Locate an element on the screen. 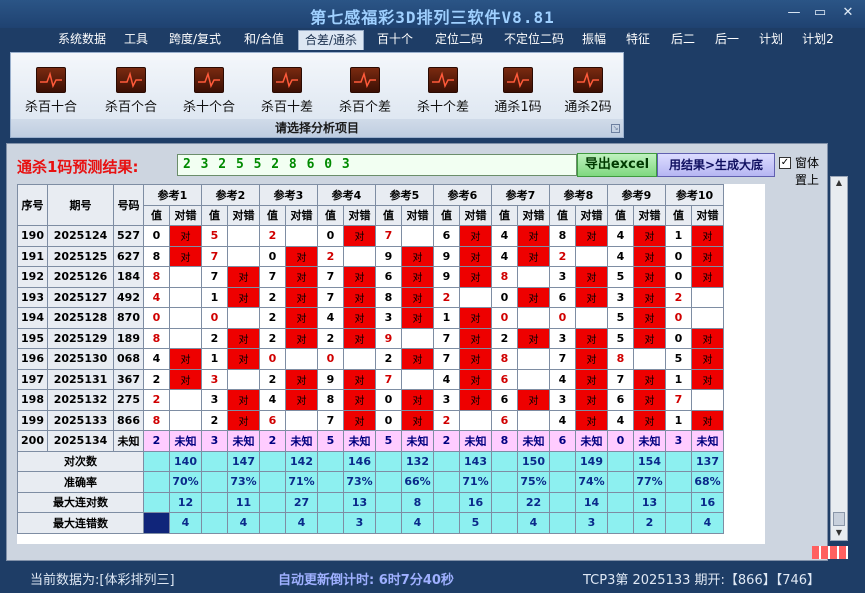 The image size is (865, 593). menu-tools: 工具 is located at coordinates (136, 40).